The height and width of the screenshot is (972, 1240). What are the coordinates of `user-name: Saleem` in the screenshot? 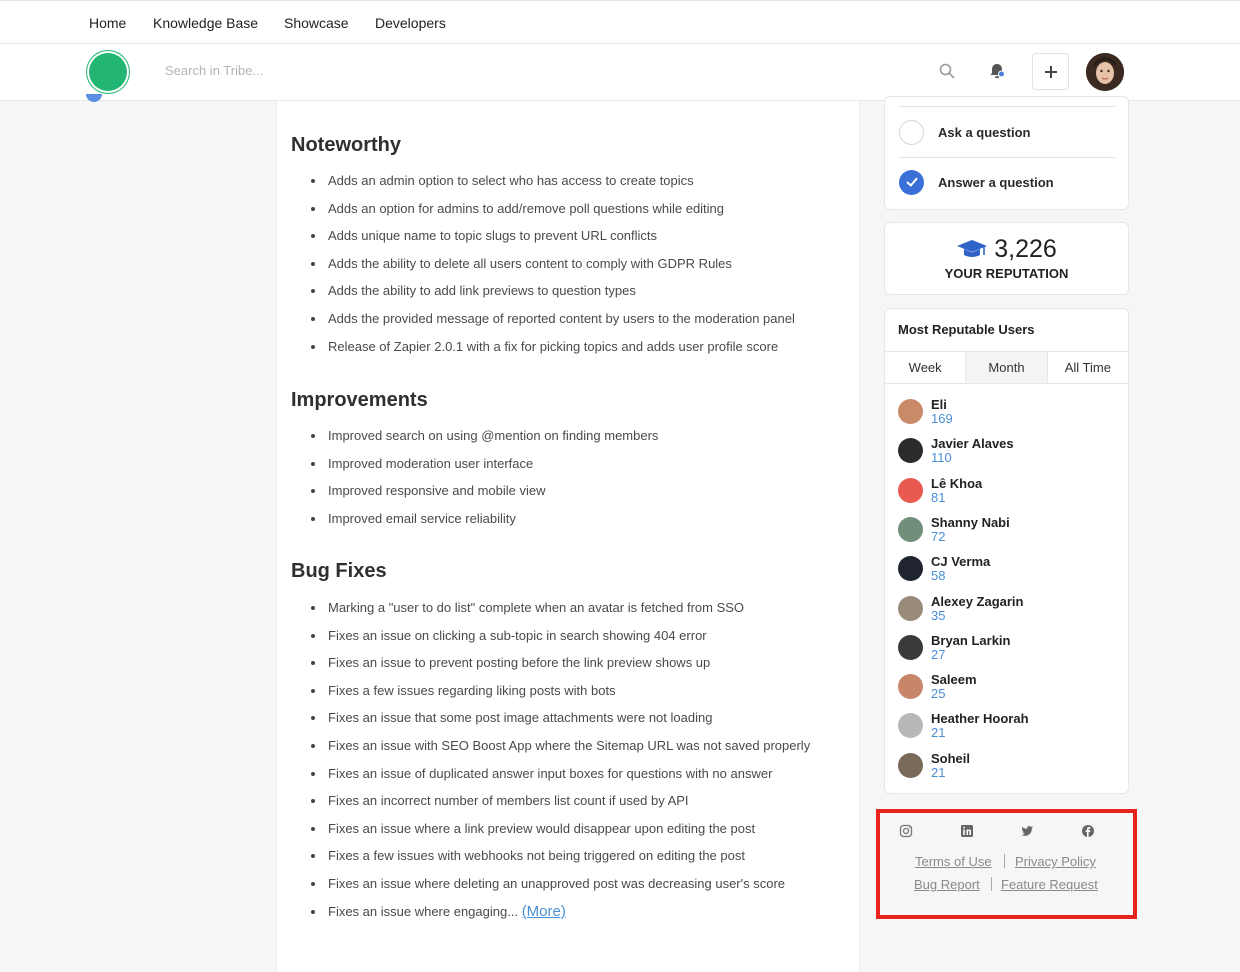 It's located at (954, 679).